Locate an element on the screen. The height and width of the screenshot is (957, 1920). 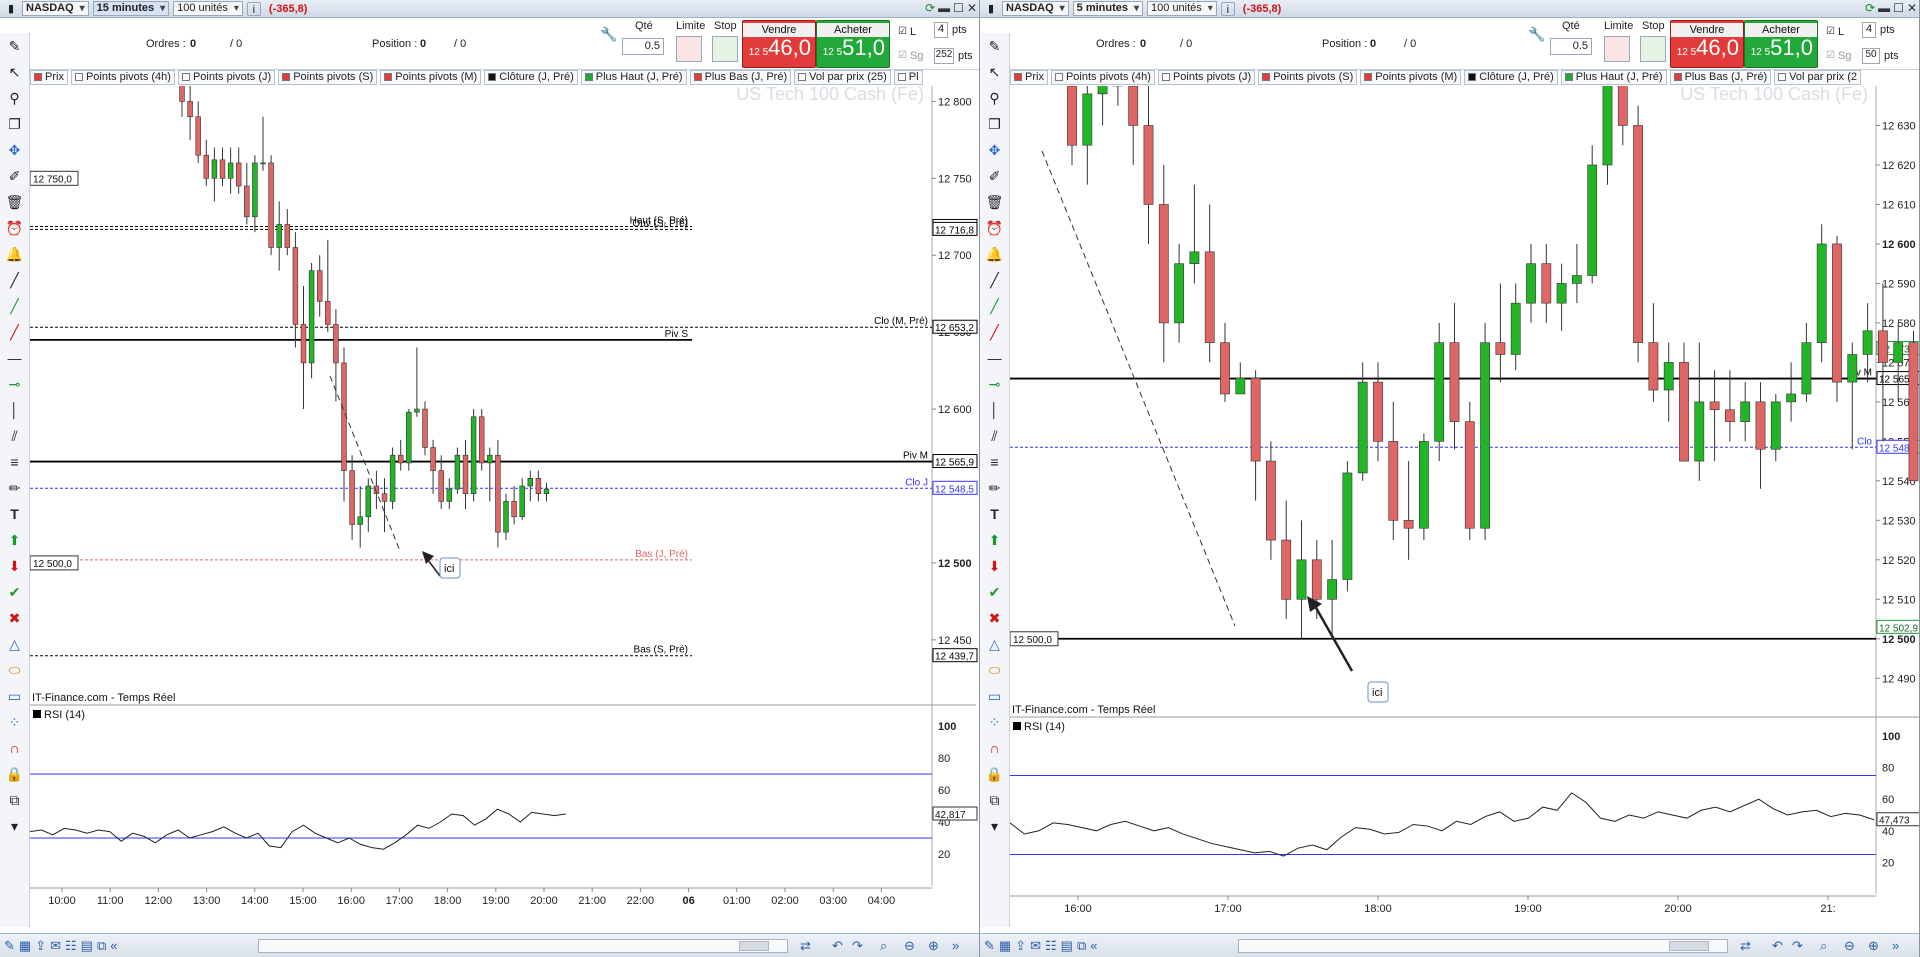
ellipse-icon: ⬭ is located at coordinates (994, 670).